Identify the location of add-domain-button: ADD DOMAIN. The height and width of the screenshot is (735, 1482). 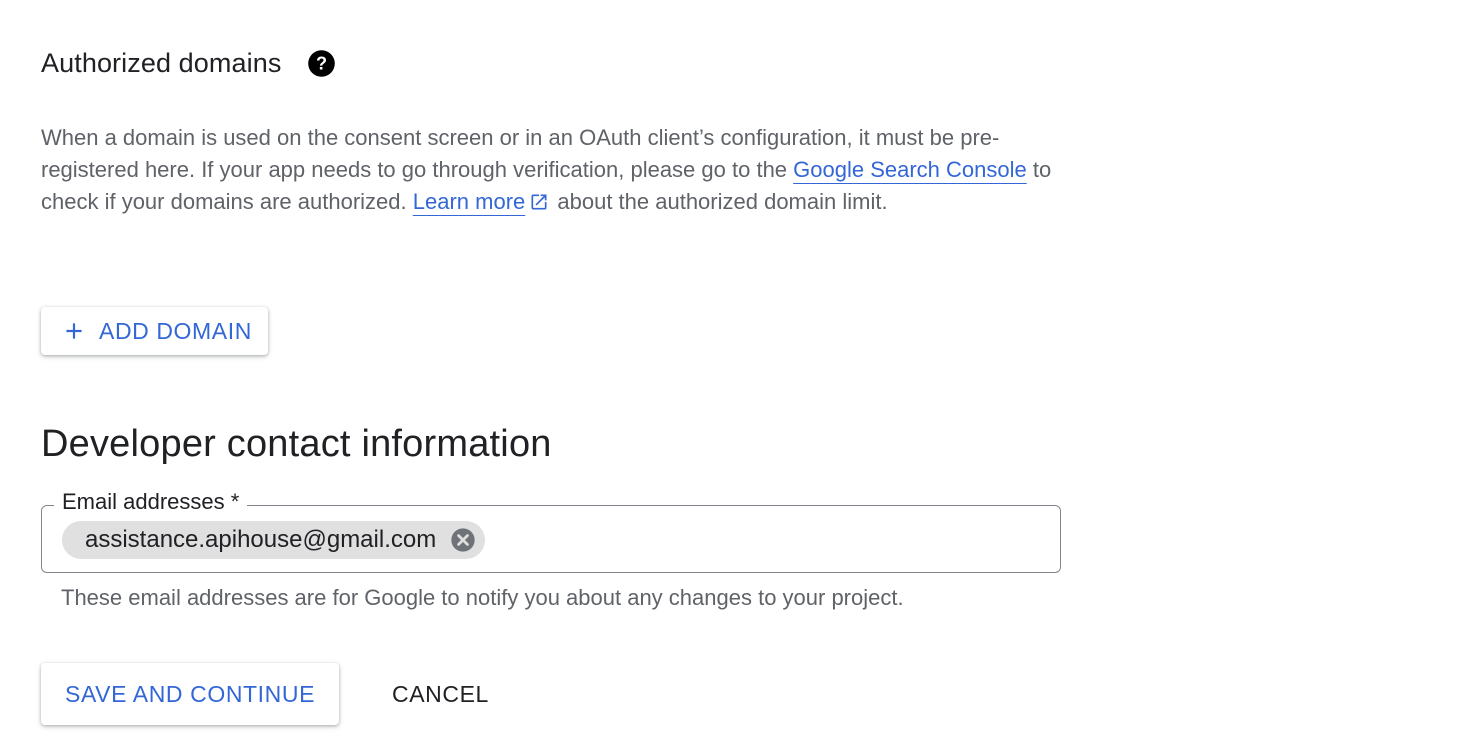
(154, 331).